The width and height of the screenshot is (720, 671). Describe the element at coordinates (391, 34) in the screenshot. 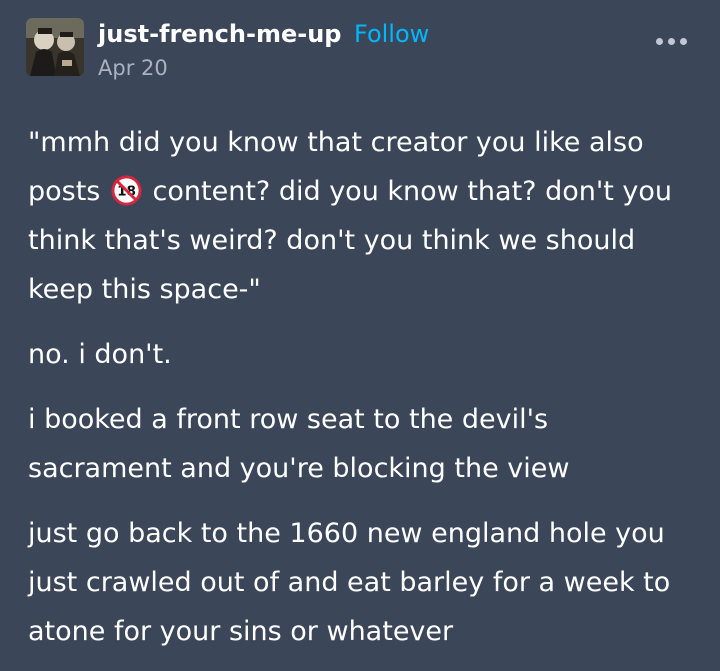

I see `follow-button: Follow` at that location.